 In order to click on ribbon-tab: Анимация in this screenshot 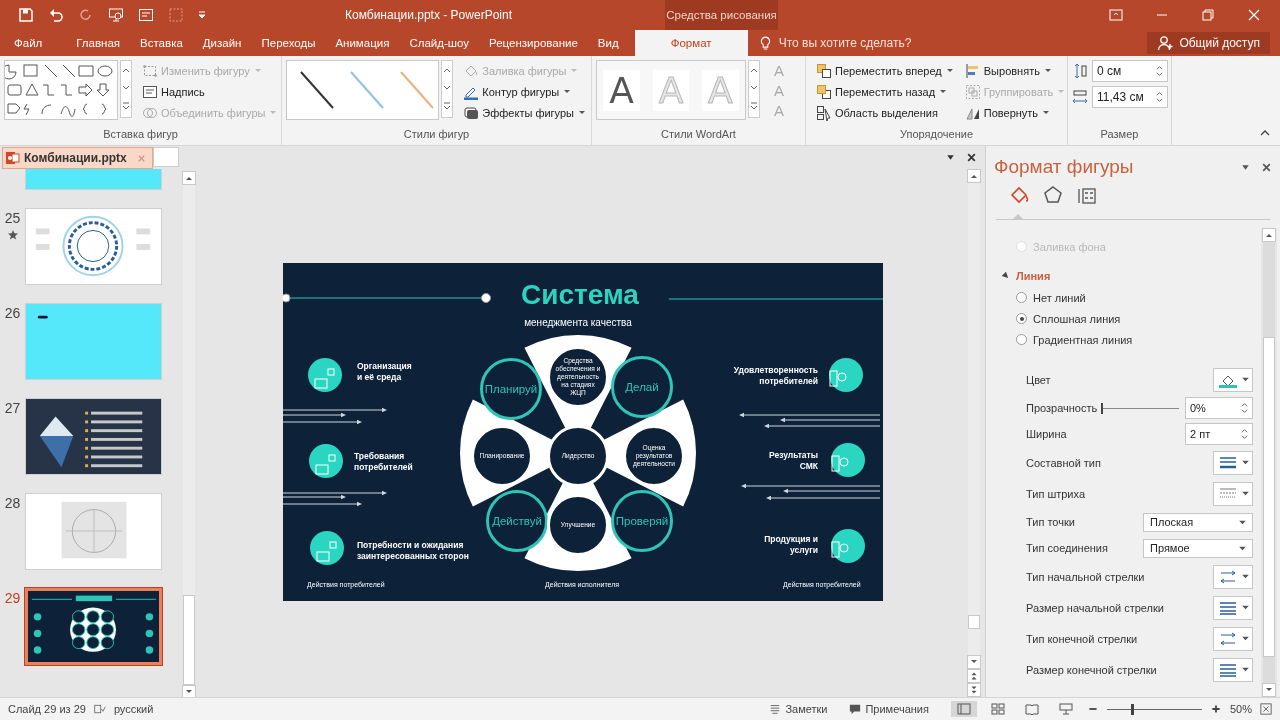, I will do `click(362, 43)`.